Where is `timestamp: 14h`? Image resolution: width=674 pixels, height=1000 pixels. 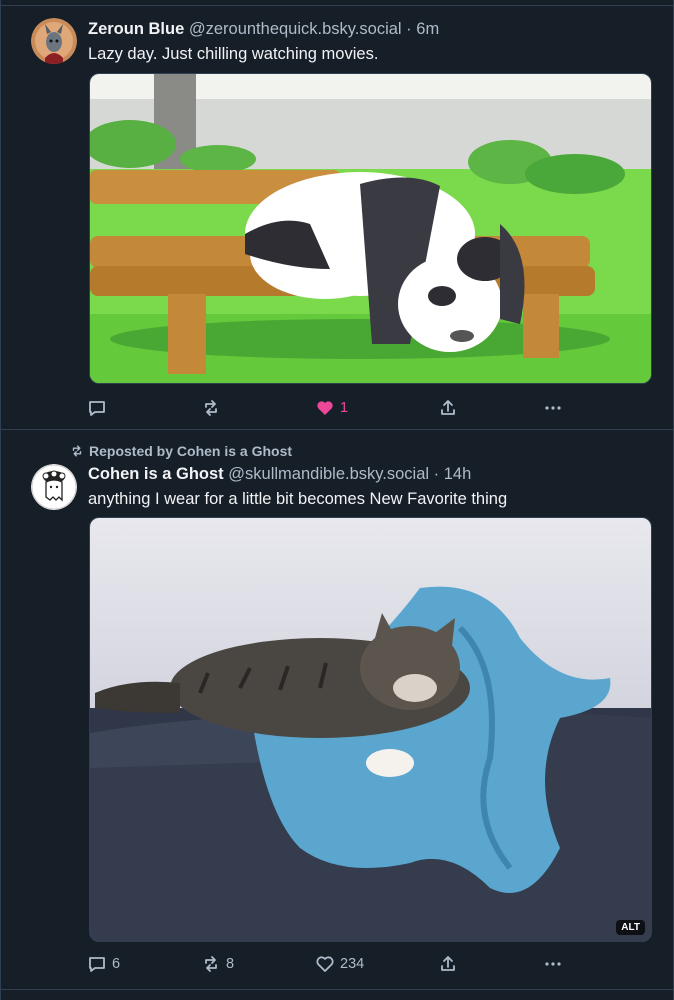 timestamp: 14h is located at coordinates (458, 474).